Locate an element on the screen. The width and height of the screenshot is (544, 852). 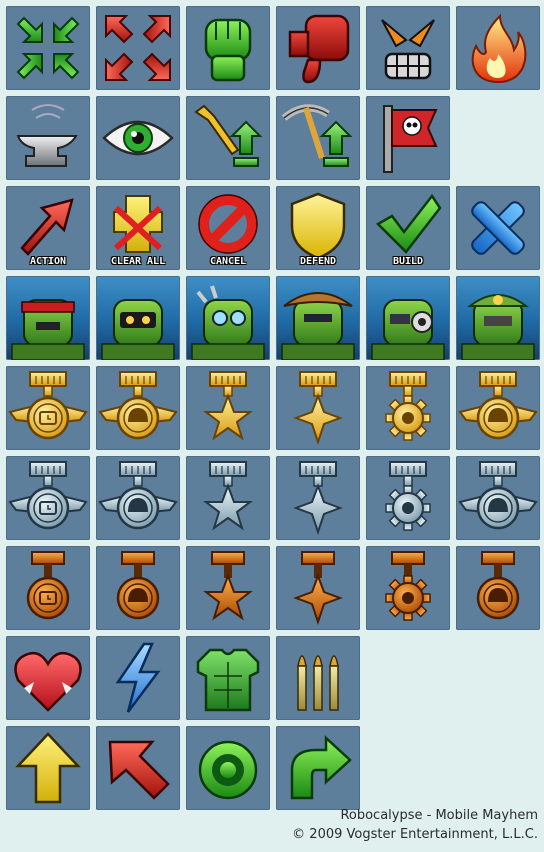
tile-caption: CLEAR ALL is located at coordinates (138, 261).